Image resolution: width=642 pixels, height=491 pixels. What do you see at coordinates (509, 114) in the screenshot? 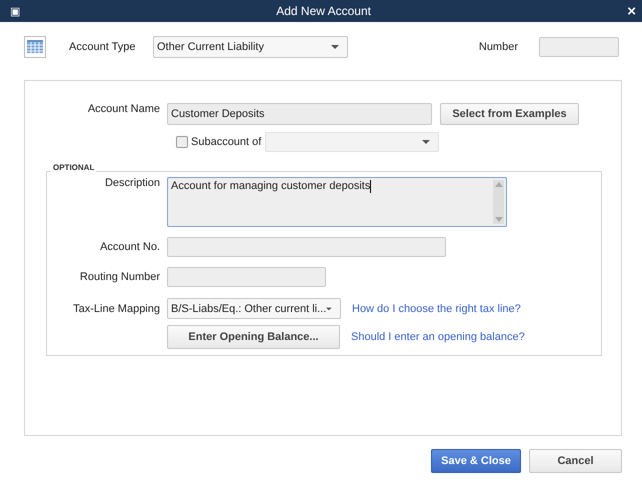
I see `select-examples-button: Select from Examples` at bounding box center [509, 114].